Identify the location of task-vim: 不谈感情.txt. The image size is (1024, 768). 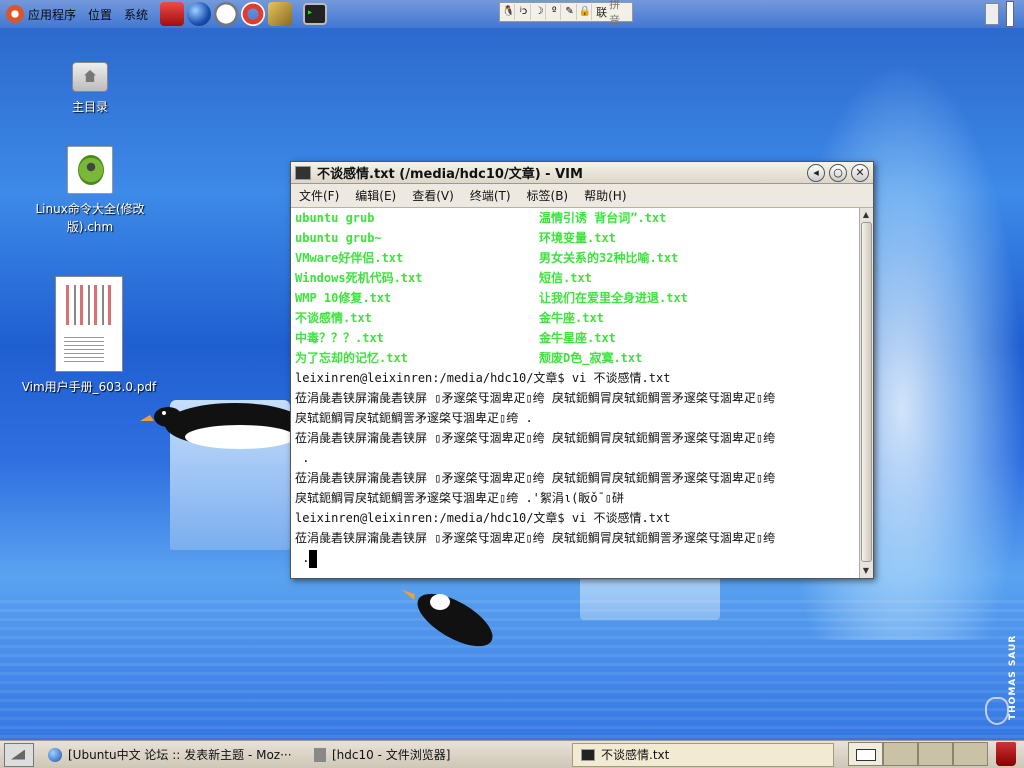
(703, 754).